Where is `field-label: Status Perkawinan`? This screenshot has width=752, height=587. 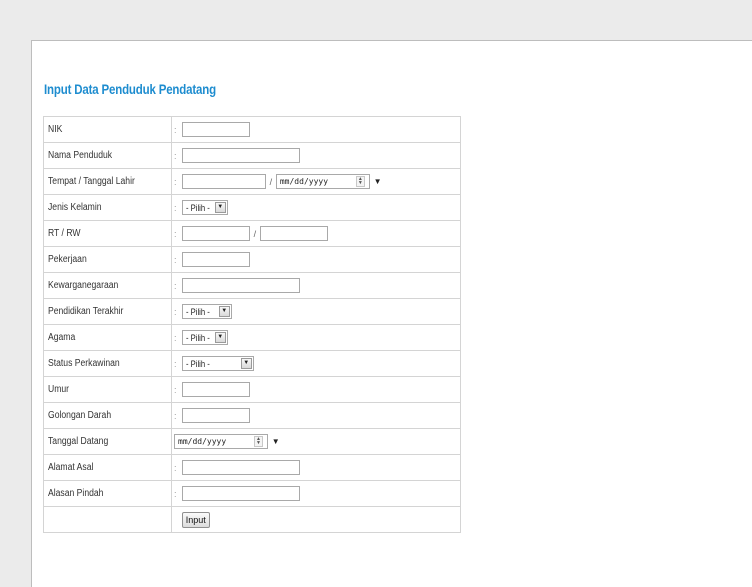
field-label: Status Perkawinan is located at coordinates (107, 363).